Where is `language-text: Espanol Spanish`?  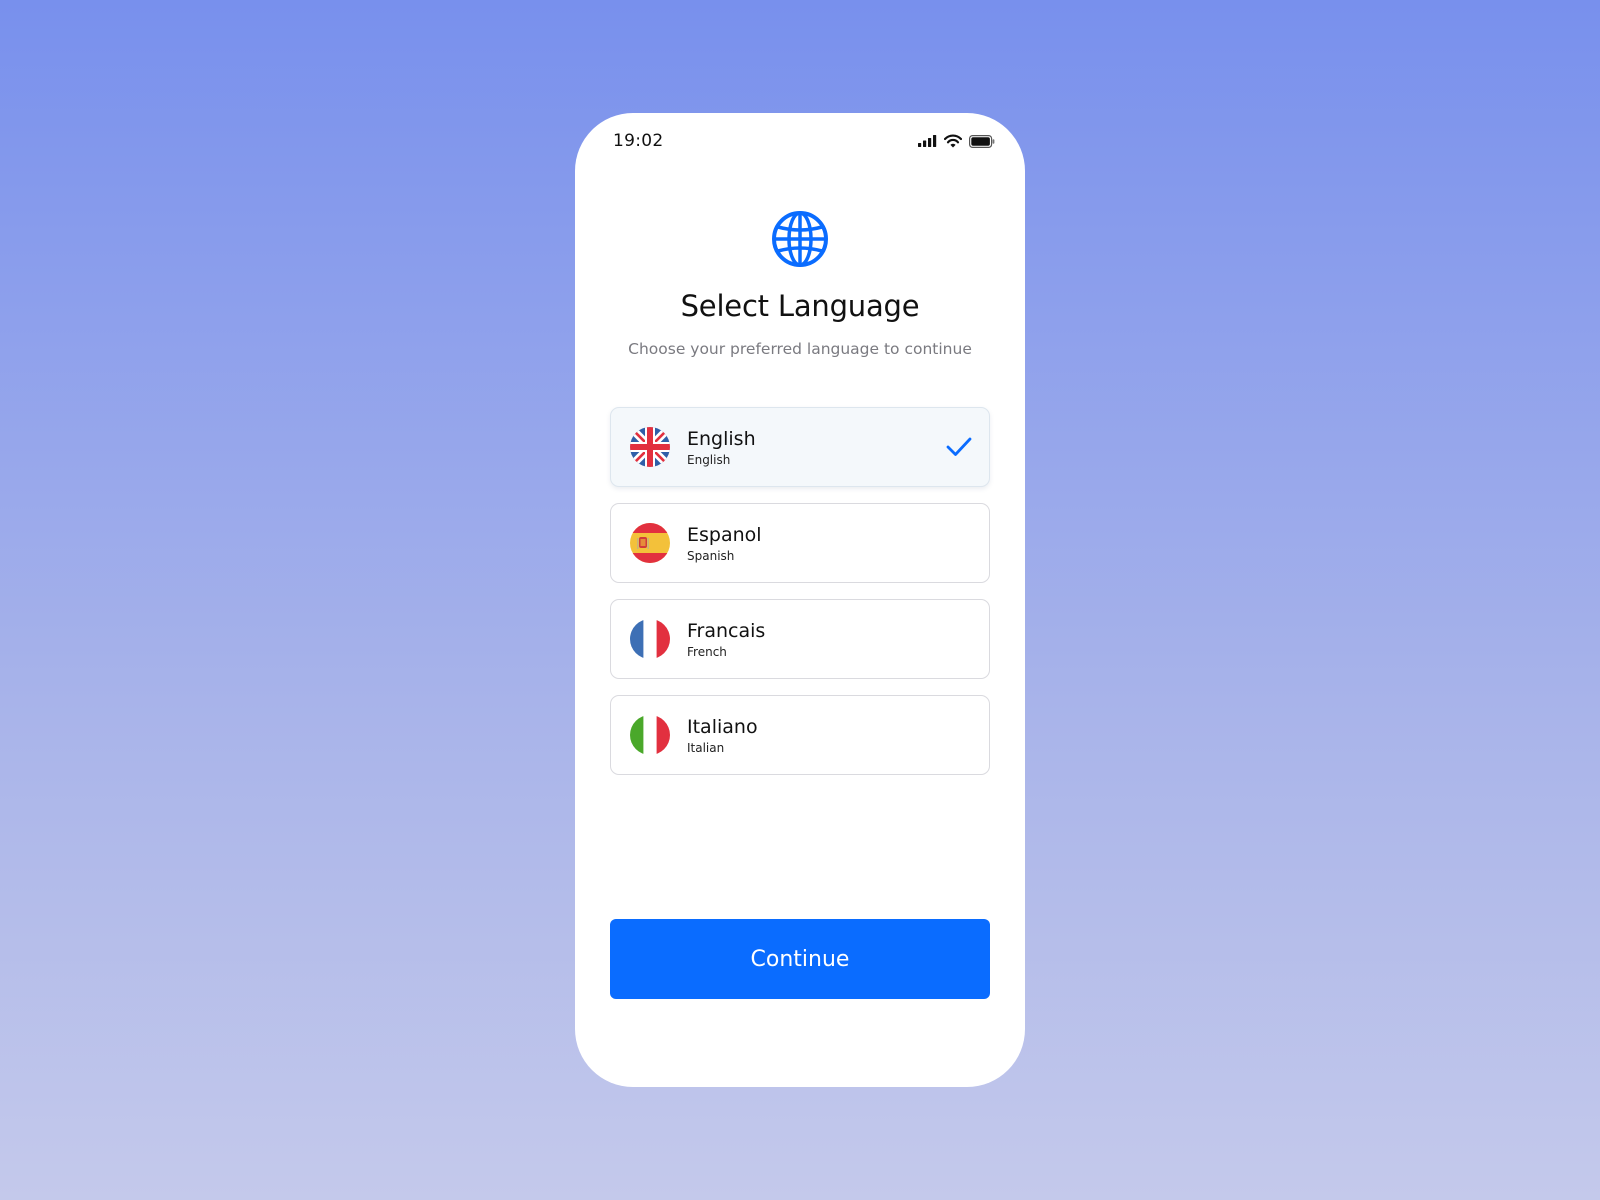 language-text: Espanol Spanish is located at coordinates (724, 543).